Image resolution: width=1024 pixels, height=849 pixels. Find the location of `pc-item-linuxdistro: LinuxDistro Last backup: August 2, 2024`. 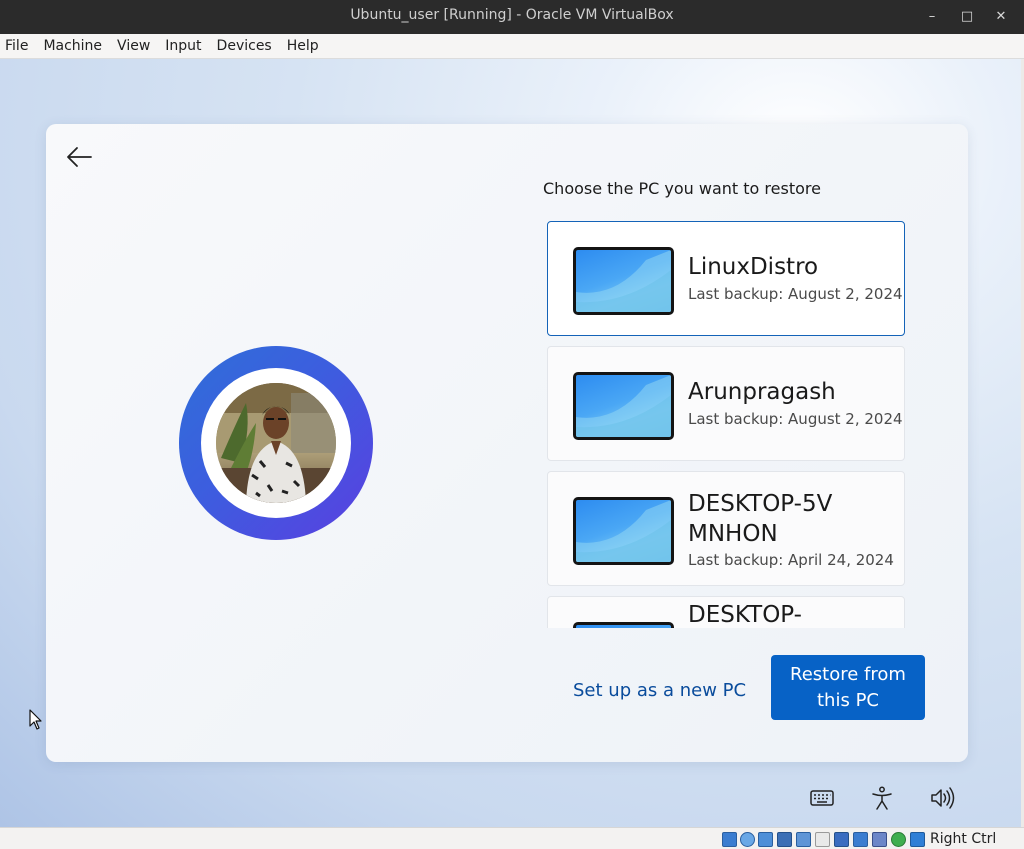

pc-item-linuxdistro: LinuxDistro Last backup: August 2, 2024 is located at coordinates (726, 278).